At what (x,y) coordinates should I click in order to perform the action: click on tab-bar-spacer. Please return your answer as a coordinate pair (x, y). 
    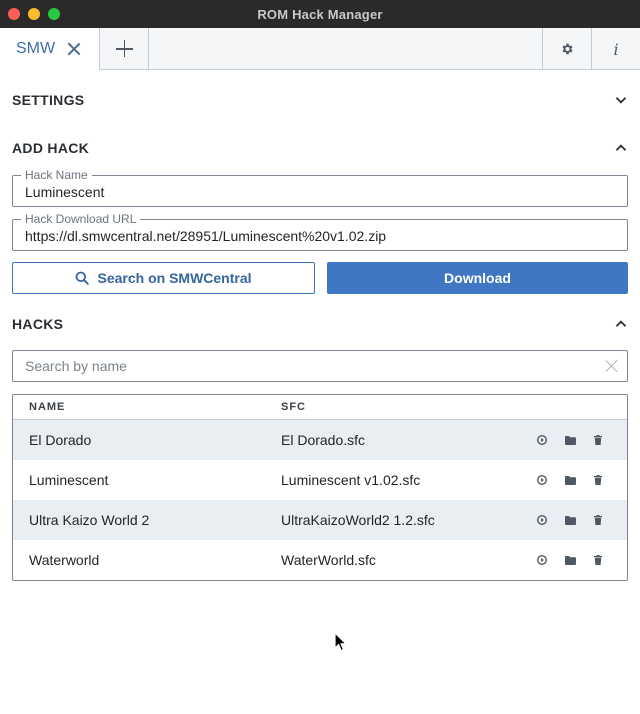
    Looking at the image, I should click on (345, 48).